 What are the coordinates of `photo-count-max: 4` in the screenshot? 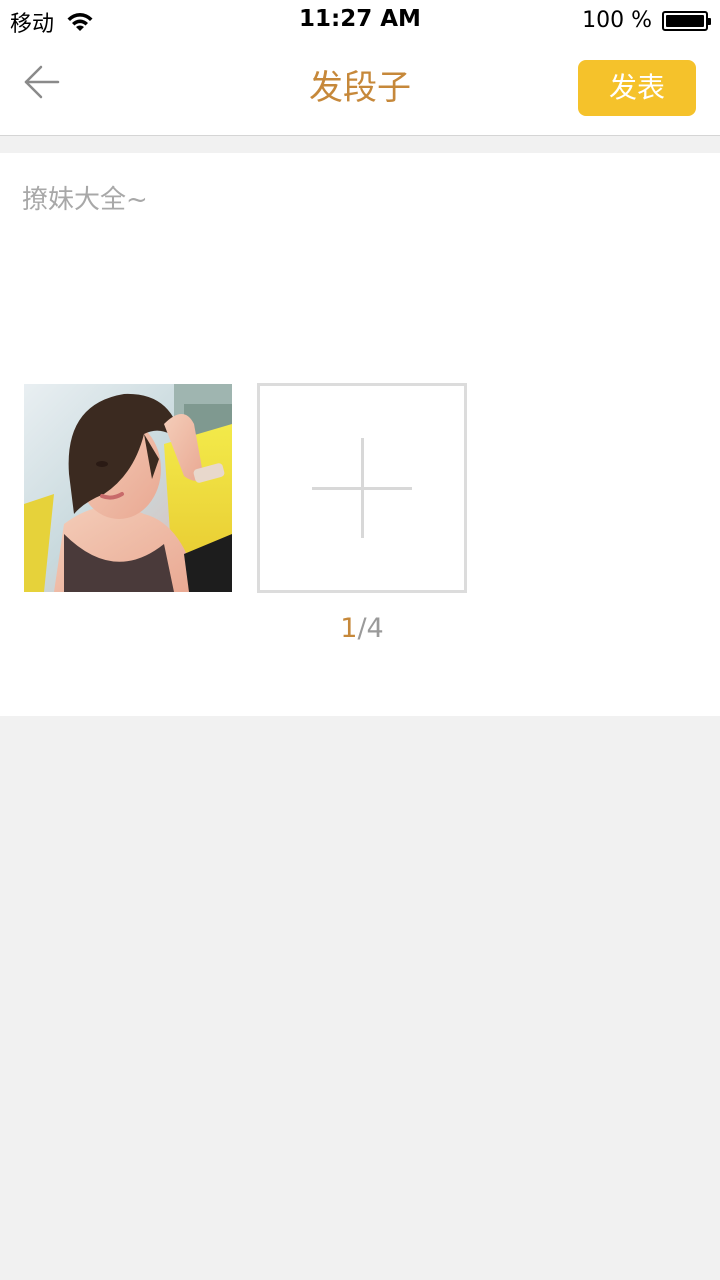 It's located at (375, 628).